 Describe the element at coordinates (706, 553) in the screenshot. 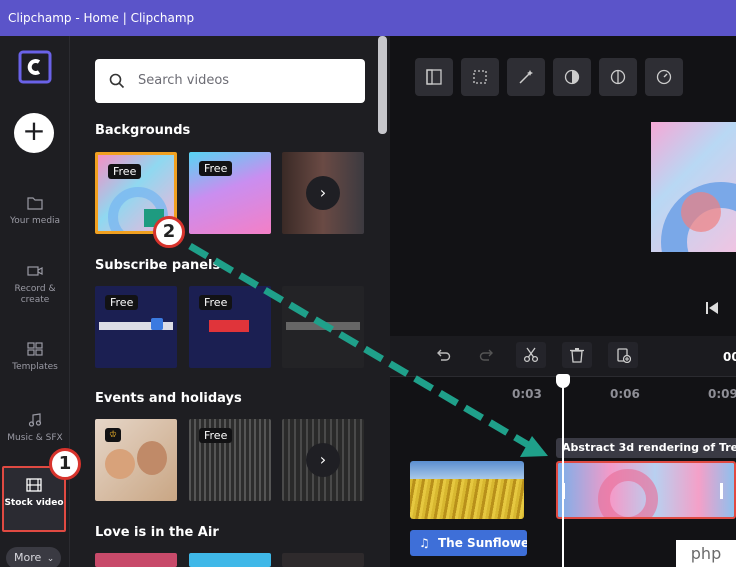

I see `watermark: php` at that location.